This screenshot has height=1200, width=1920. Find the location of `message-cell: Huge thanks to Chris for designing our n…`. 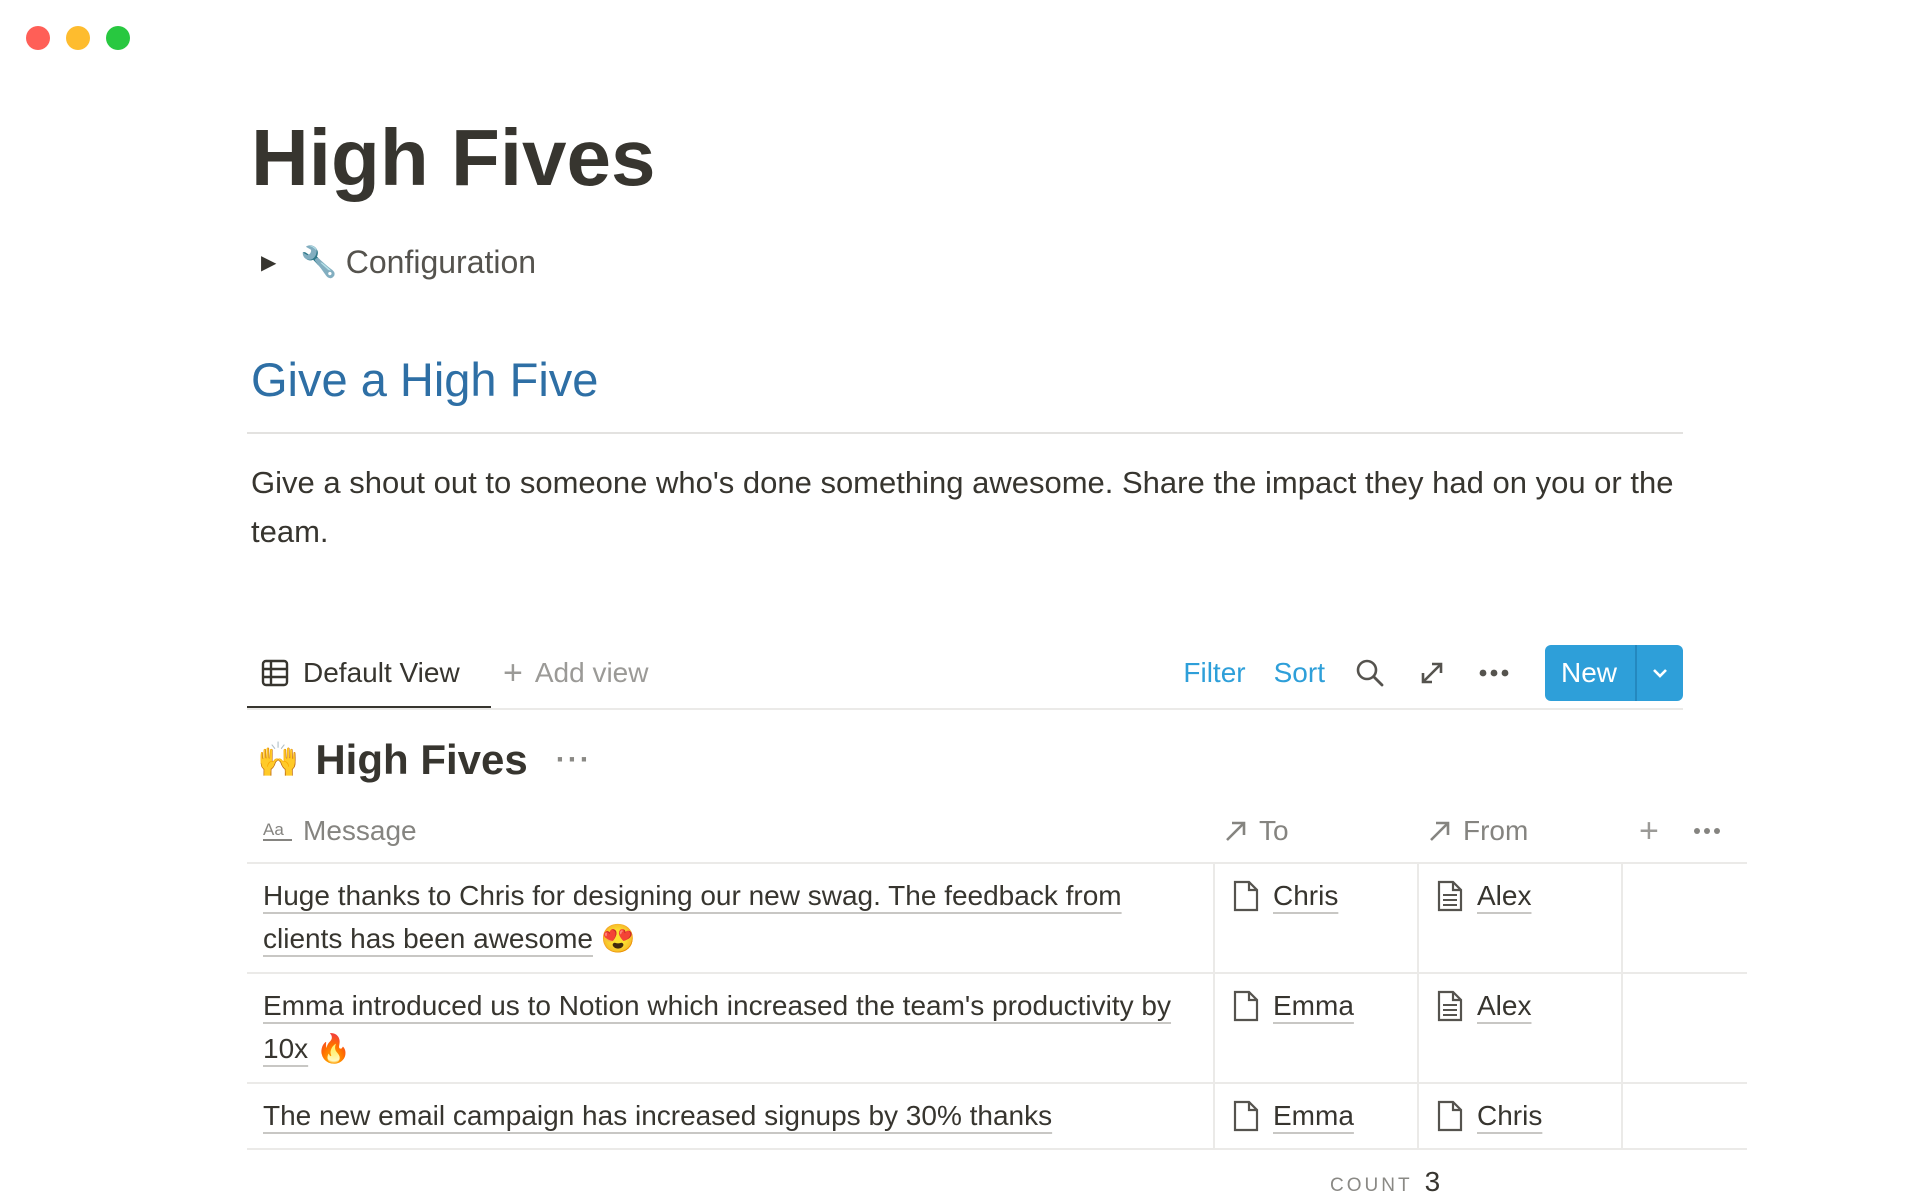

message-cell: Huge thanks to Chris for designing our n… is located at coordinates (733, 917).